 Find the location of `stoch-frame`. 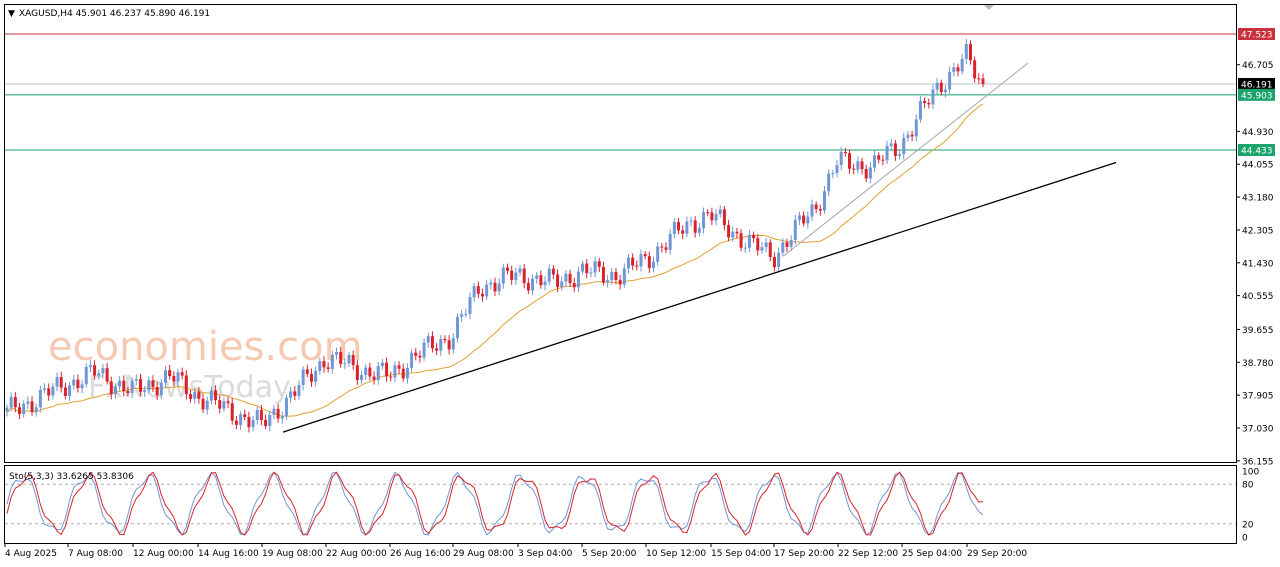

stoch-frame is located at coordinates (620, 504).